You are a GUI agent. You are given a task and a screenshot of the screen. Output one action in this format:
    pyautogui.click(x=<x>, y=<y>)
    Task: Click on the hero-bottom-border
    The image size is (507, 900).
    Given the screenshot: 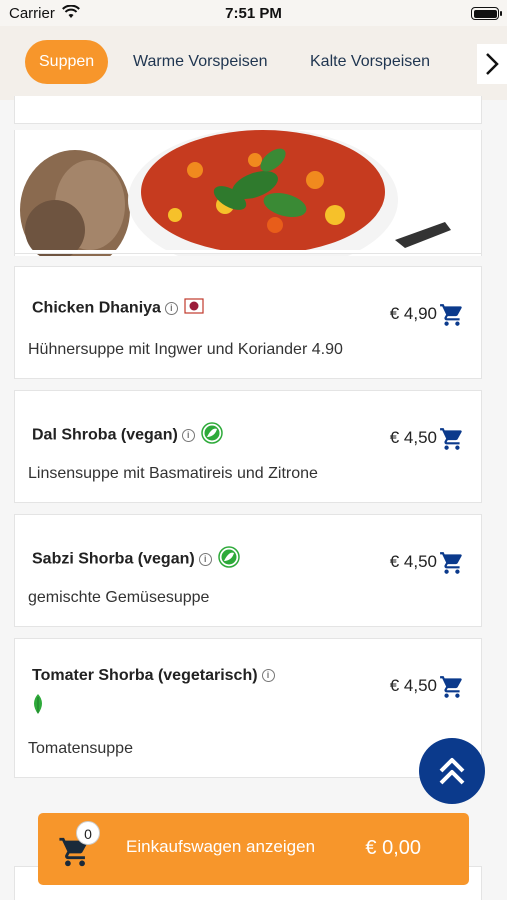 What is the action you would take?
    pyautogui.click(x=248, y=252)
    